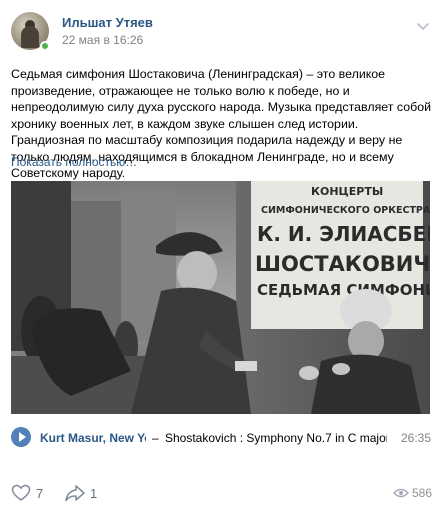 The width and height of the screenshot is (442, 506). Describe the element at coordinates (21, 493) in the screenshot. I see `heart-icon` at that location.